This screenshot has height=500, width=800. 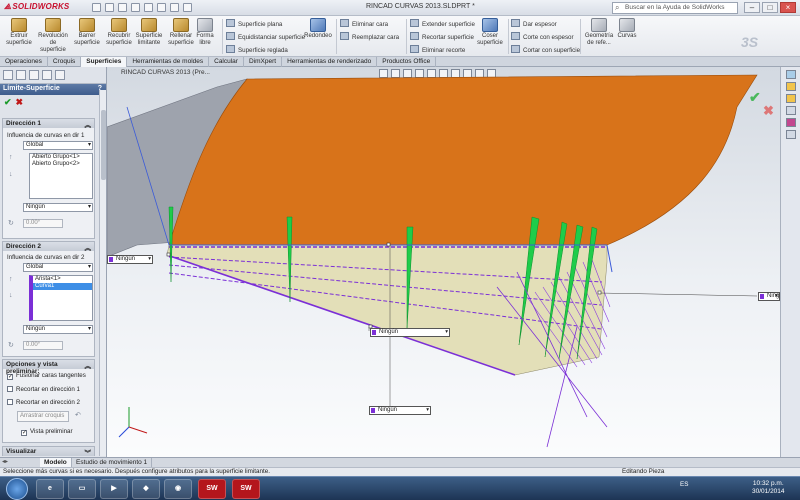 What do you see at coordinates (212, 489) in the screenshot?
I see `solidworks-taskbar-icon: SW` at bounding box center [212, 489].